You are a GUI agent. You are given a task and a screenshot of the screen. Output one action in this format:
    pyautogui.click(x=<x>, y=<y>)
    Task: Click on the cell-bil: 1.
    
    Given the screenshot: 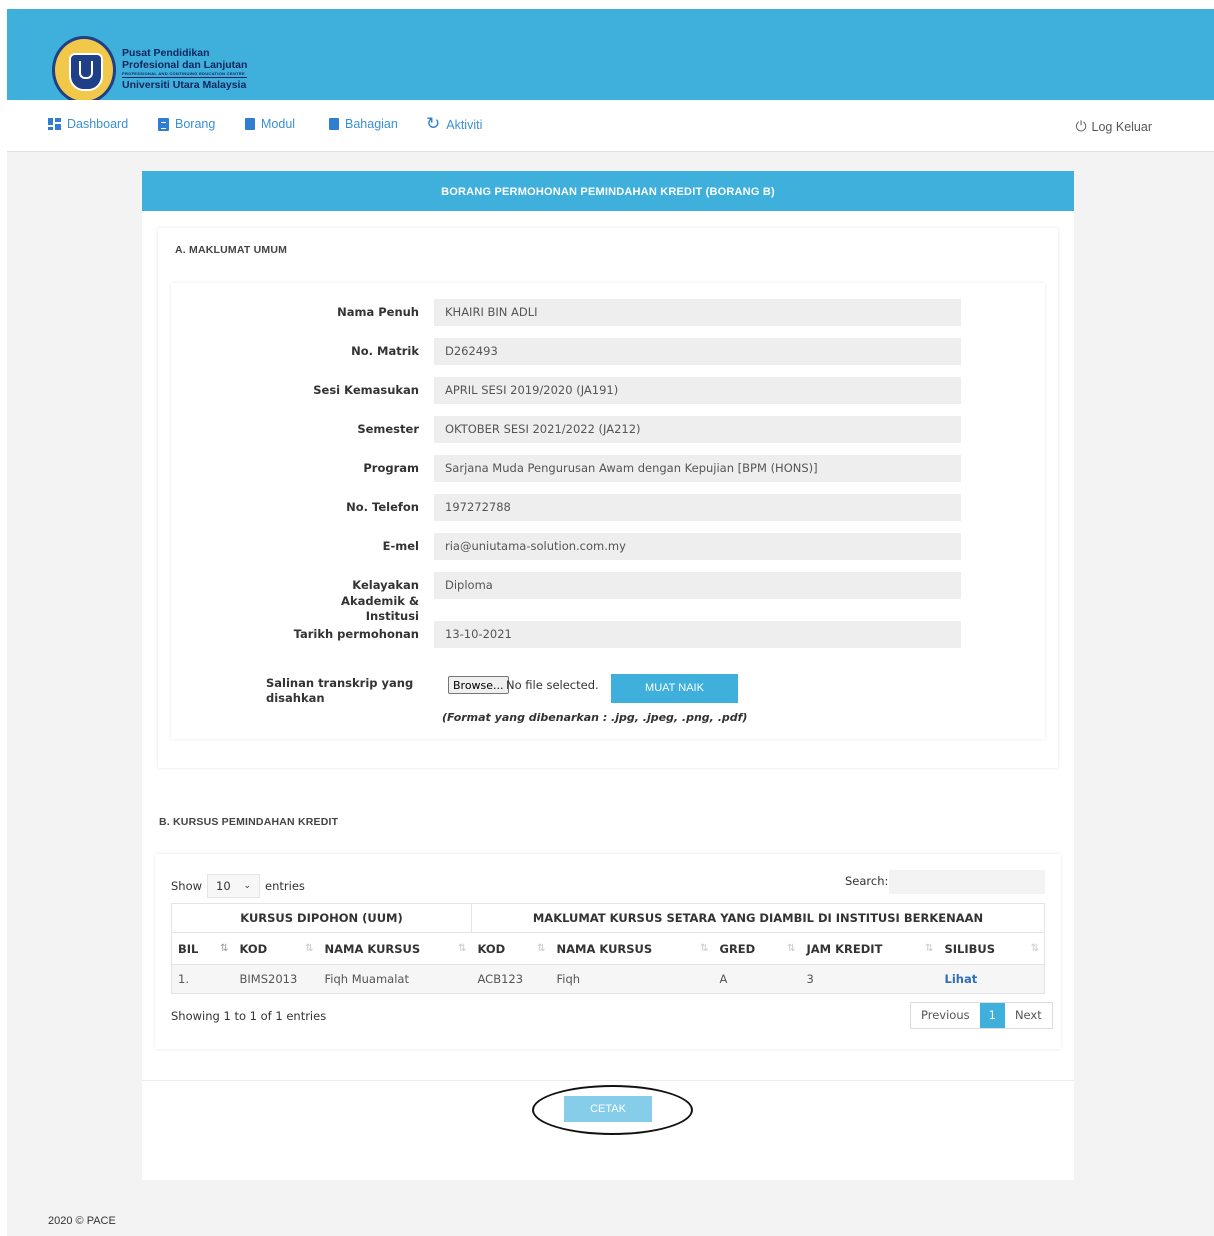 What is the action you would take?
    pyautogui.click(x=202, y=979)
    